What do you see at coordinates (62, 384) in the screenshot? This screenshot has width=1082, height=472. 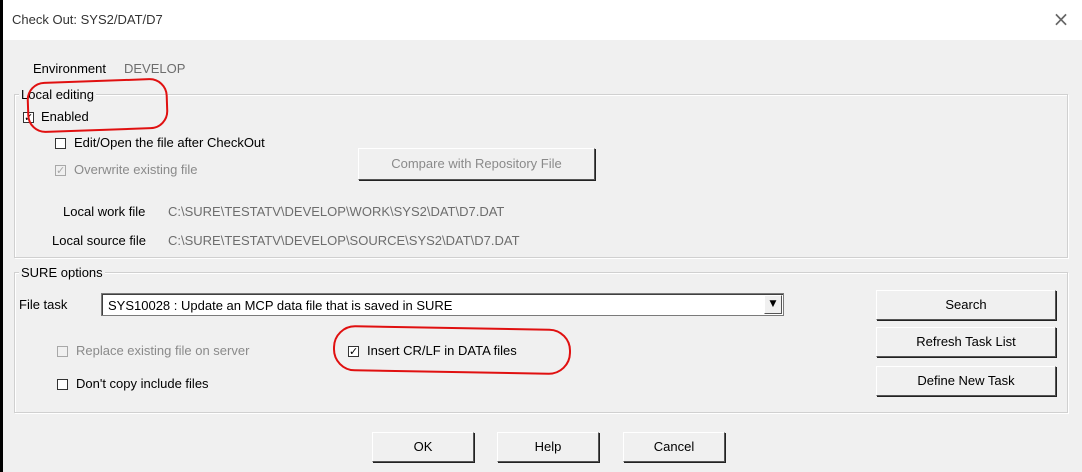 I see `dont-copy-checkbox` at bounding box center [62, 384].